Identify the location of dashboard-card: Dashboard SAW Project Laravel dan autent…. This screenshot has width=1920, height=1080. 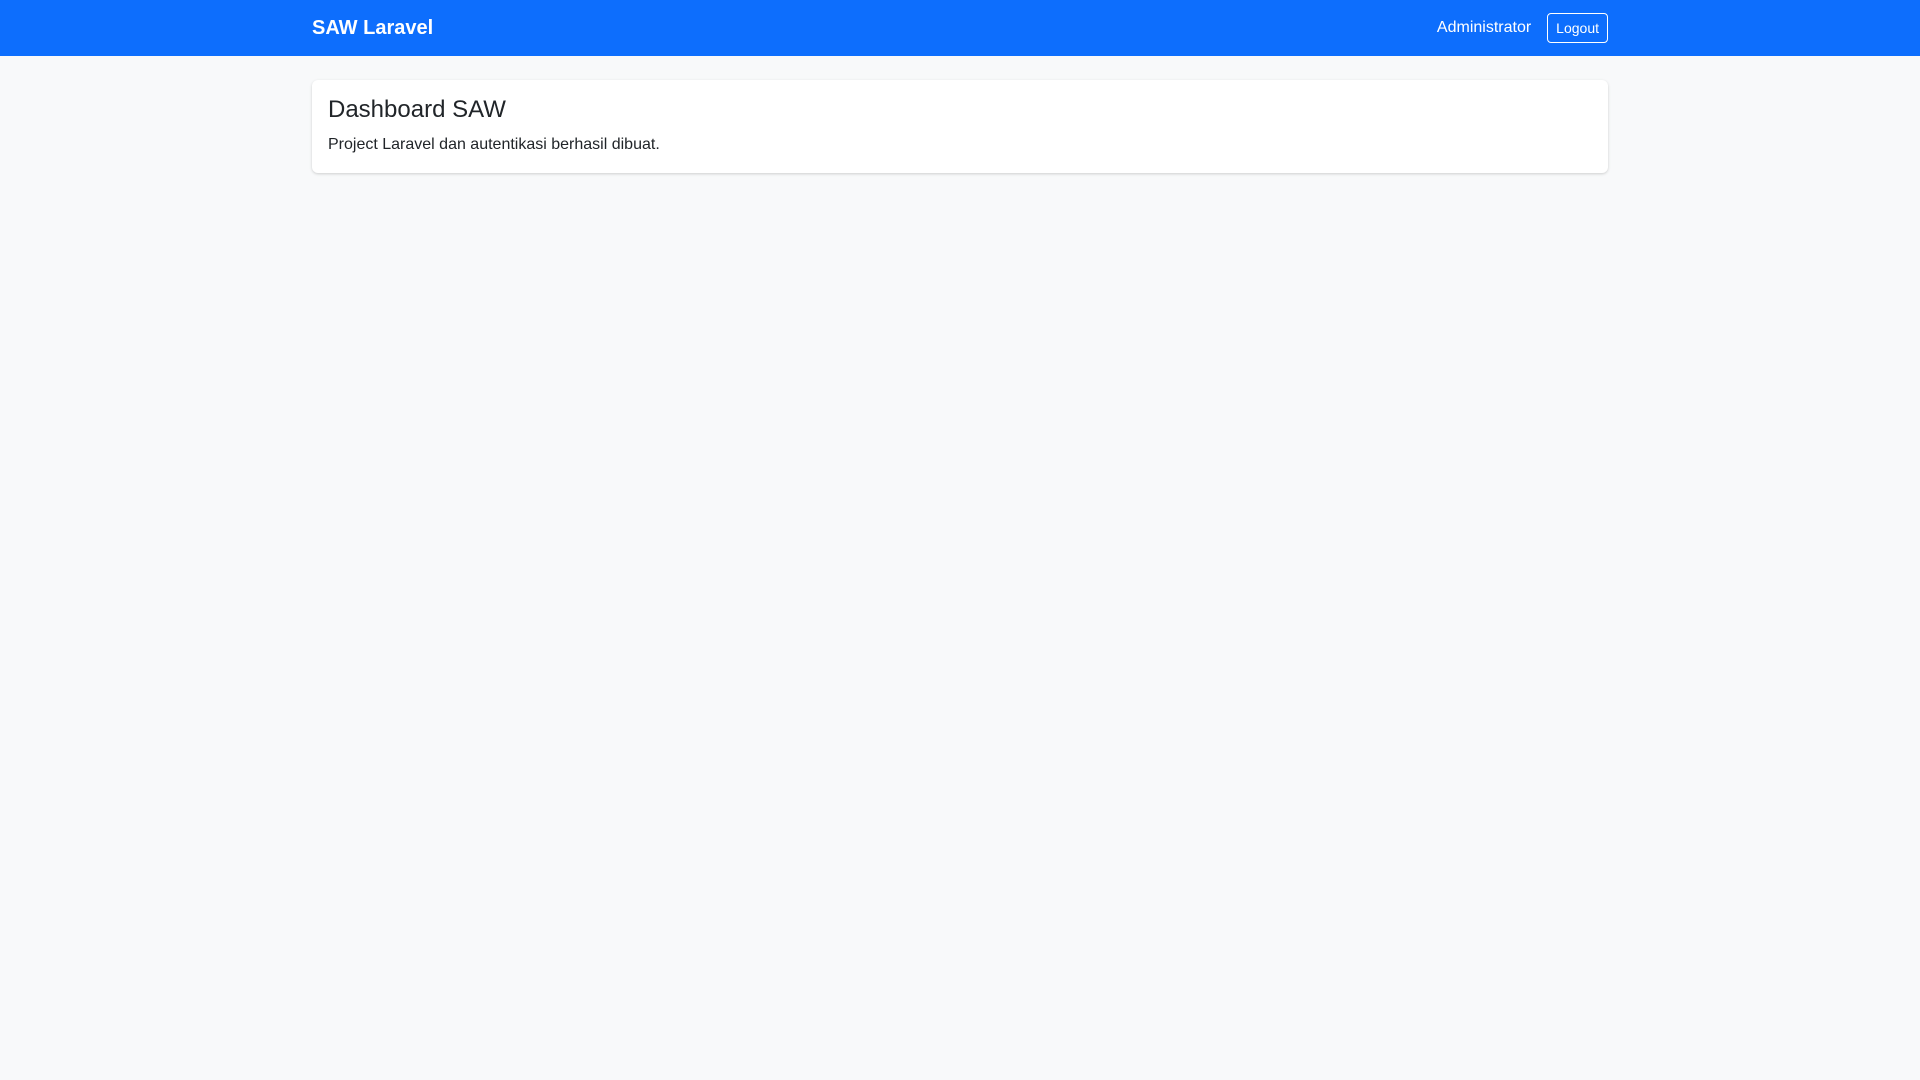
(960, 126).